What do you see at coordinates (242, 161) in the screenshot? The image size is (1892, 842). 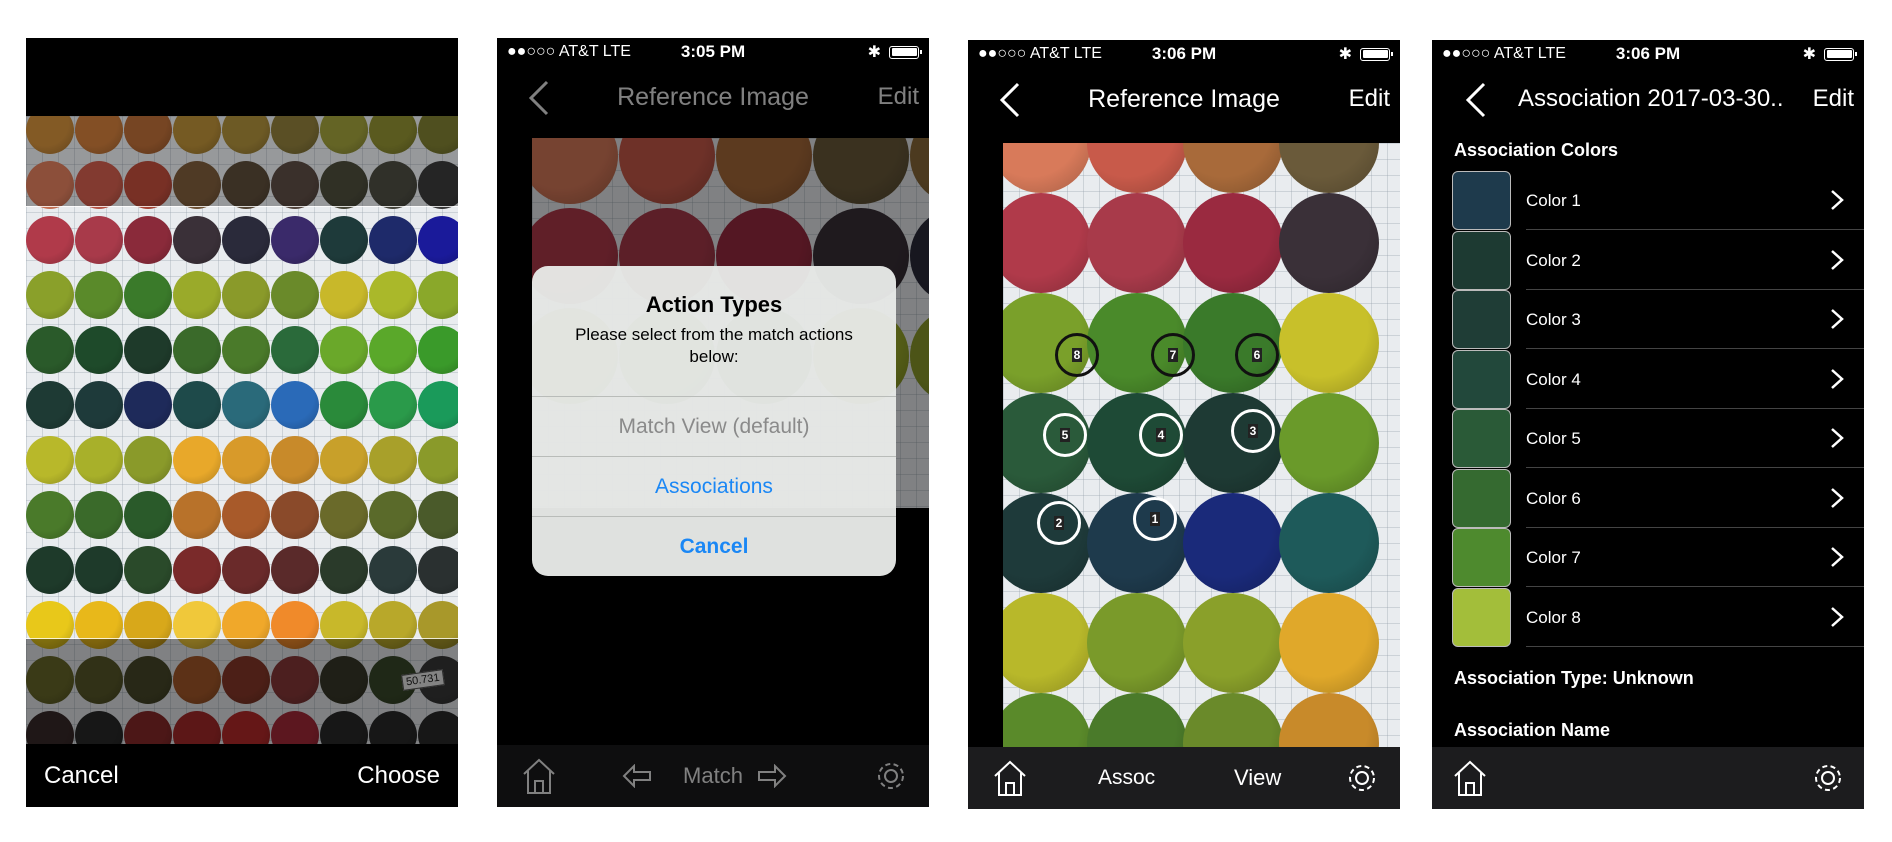 I see `dim-overlay-top` at bounding box center [242, 161].